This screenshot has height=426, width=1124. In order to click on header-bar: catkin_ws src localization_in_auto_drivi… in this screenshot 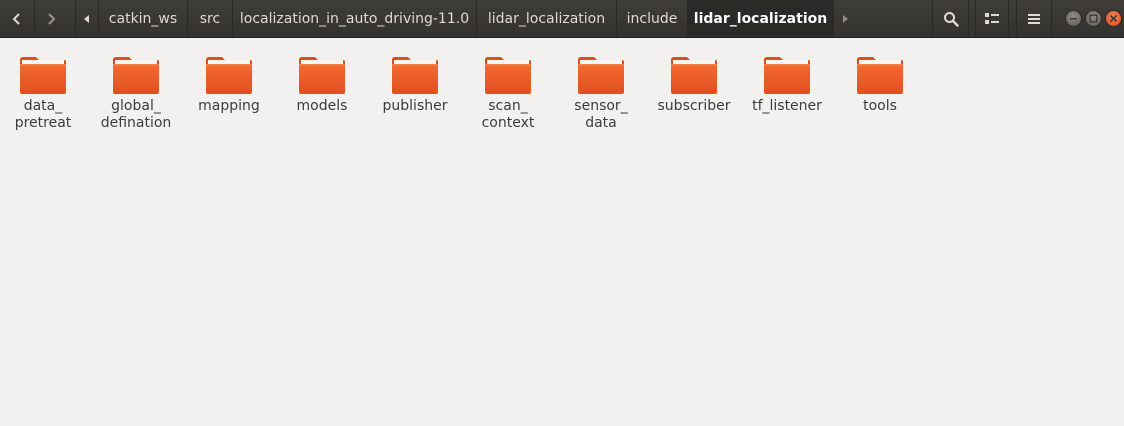, I will do `click(562, 19)`.